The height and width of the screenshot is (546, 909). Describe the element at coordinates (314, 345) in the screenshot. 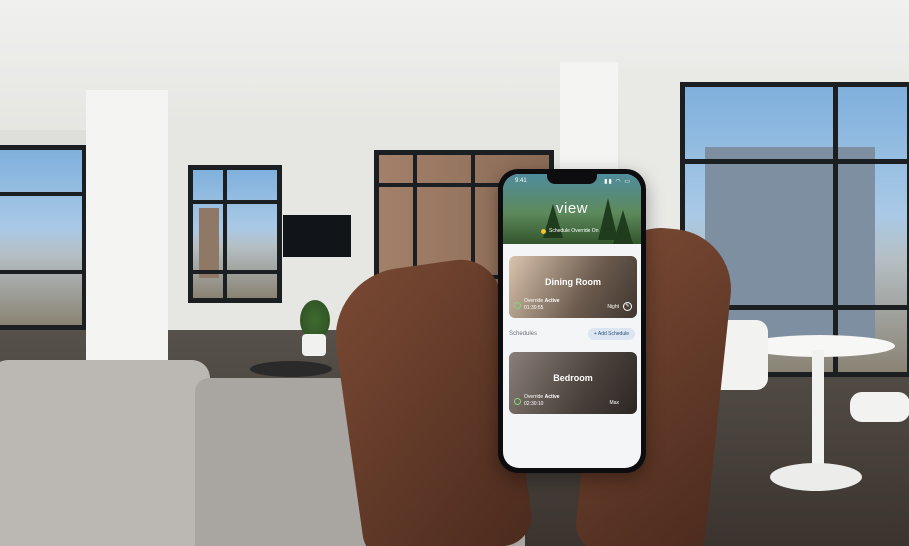

I see `plant-pot` at that location.